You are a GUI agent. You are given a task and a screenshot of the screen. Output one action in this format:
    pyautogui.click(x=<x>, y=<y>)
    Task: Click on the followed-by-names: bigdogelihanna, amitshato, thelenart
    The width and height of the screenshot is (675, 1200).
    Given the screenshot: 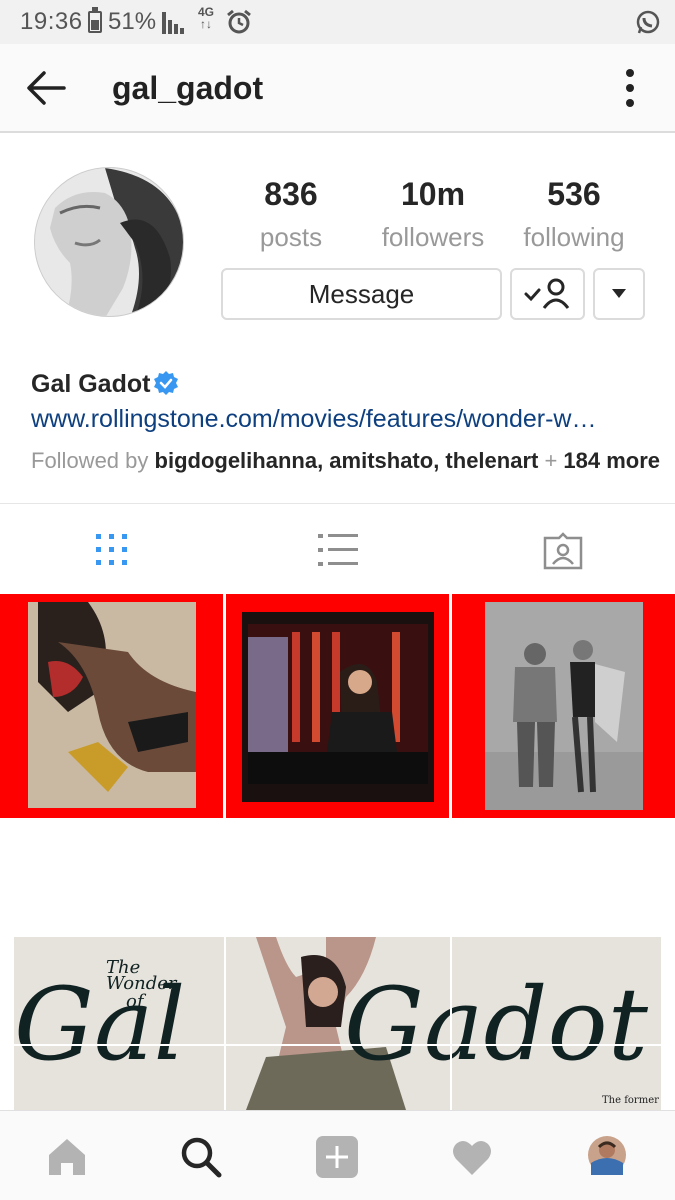 What is the action you would take?
    pyautogui.click(x=346, y=460)
    